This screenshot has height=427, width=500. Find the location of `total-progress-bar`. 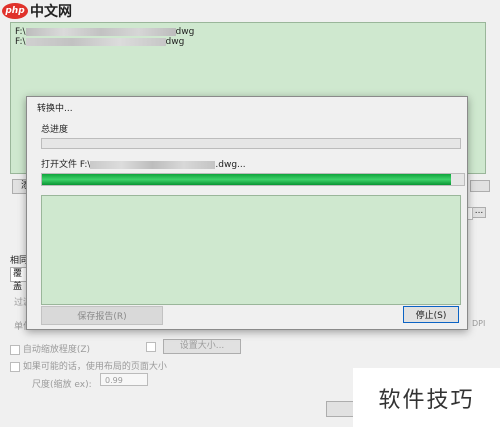

total-progress-bar is located at coordinates (251, 143).